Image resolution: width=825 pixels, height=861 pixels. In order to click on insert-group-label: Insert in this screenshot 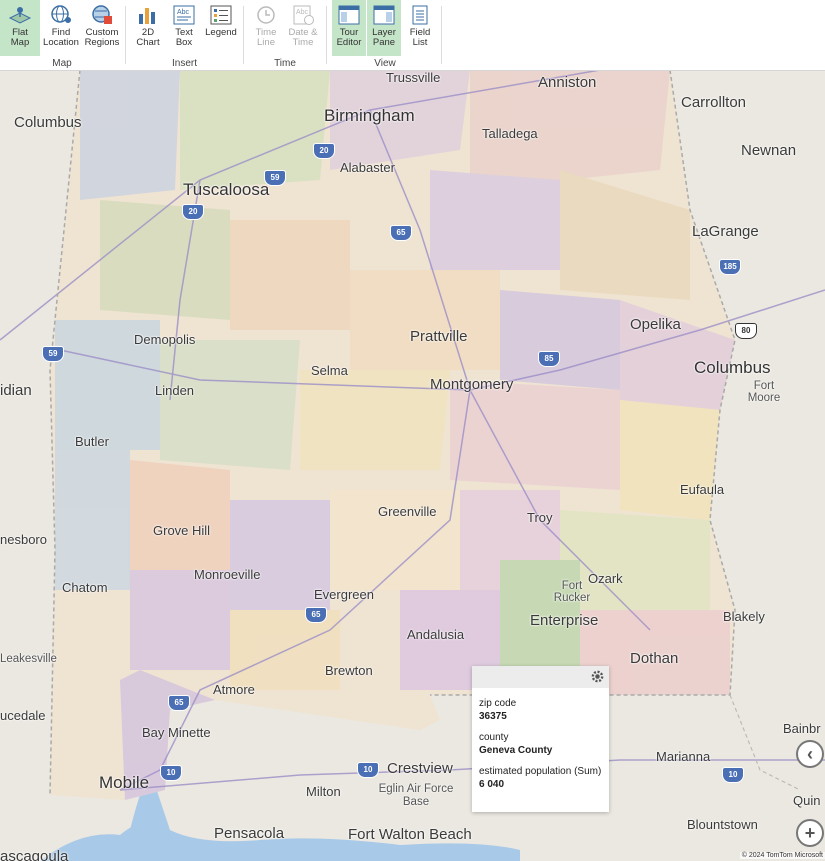, I will do `click(184, 63)`.